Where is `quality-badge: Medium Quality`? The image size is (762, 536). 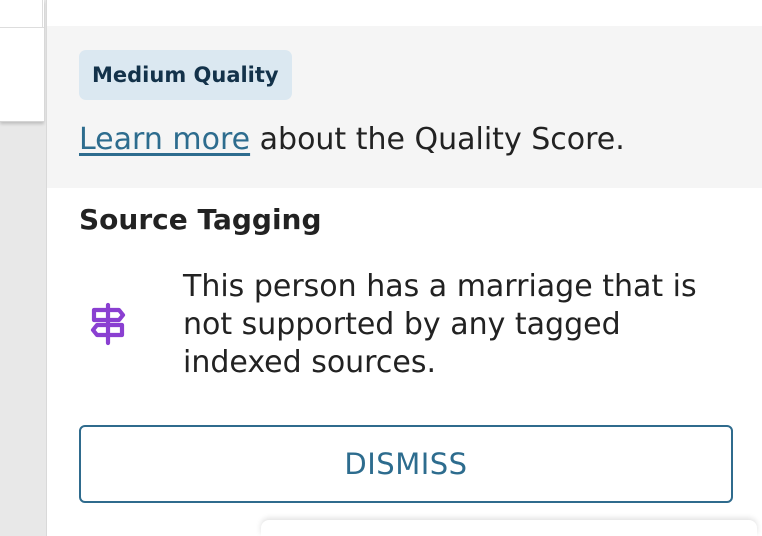 quality-badge: Medium Quality is located at coordinates (185, 75).